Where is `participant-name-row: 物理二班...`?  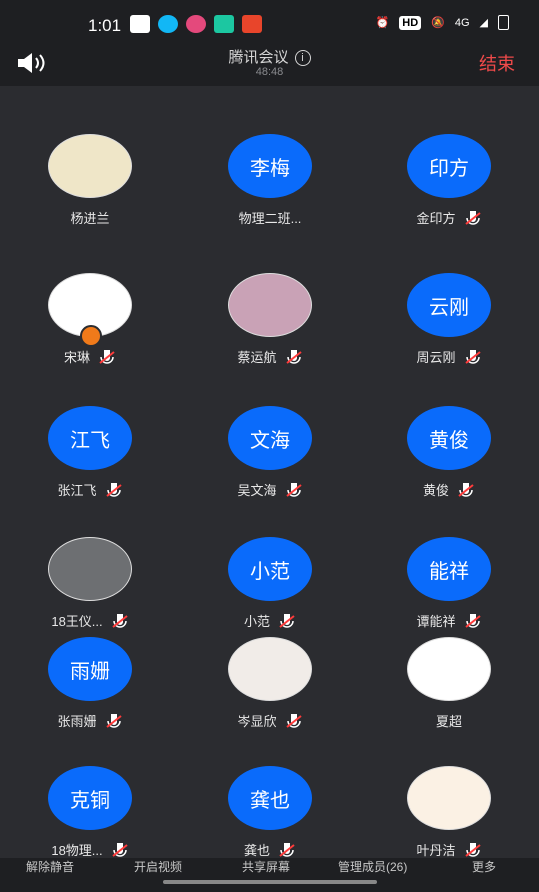 participant-name-row: 物理二班... is located at coordinates (270, 217).